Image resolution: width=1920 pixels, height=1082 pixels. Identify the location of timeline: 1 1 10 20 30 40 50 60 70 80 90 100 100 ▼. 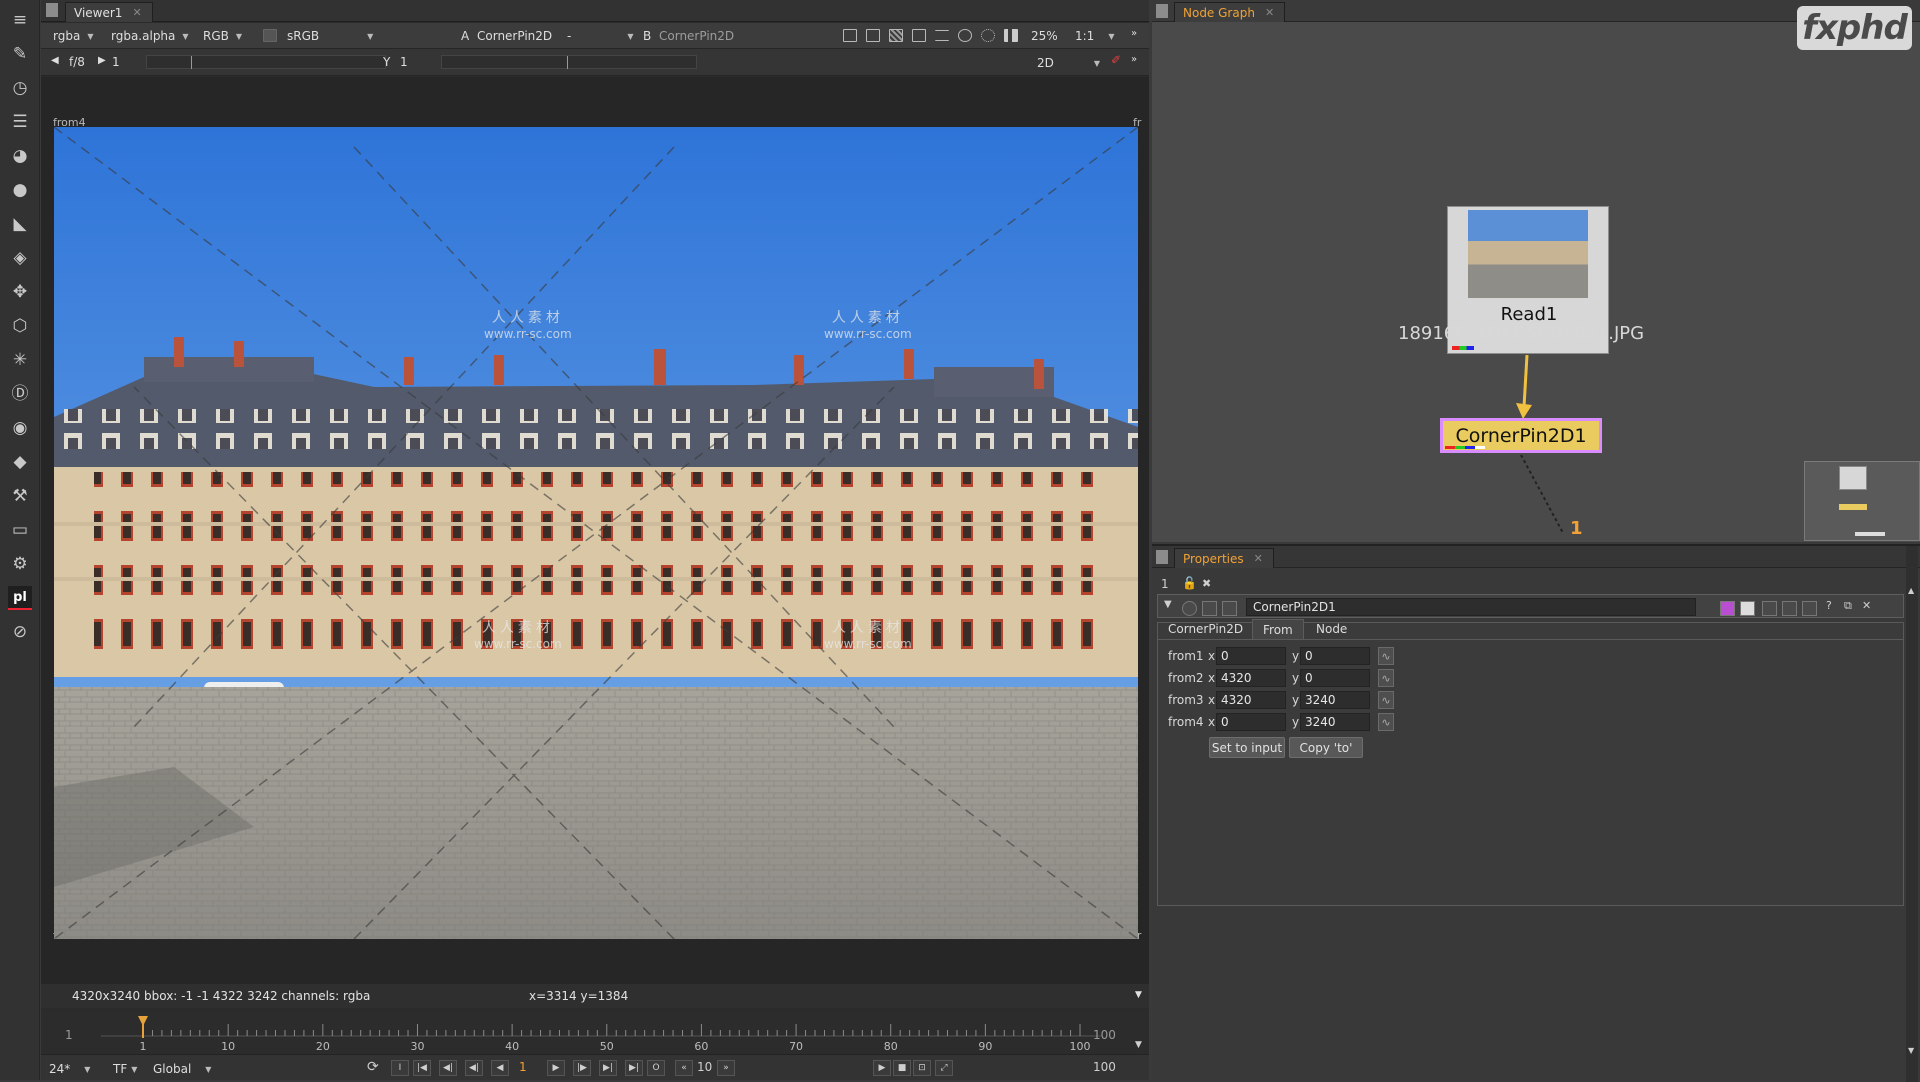
(595, 1032).